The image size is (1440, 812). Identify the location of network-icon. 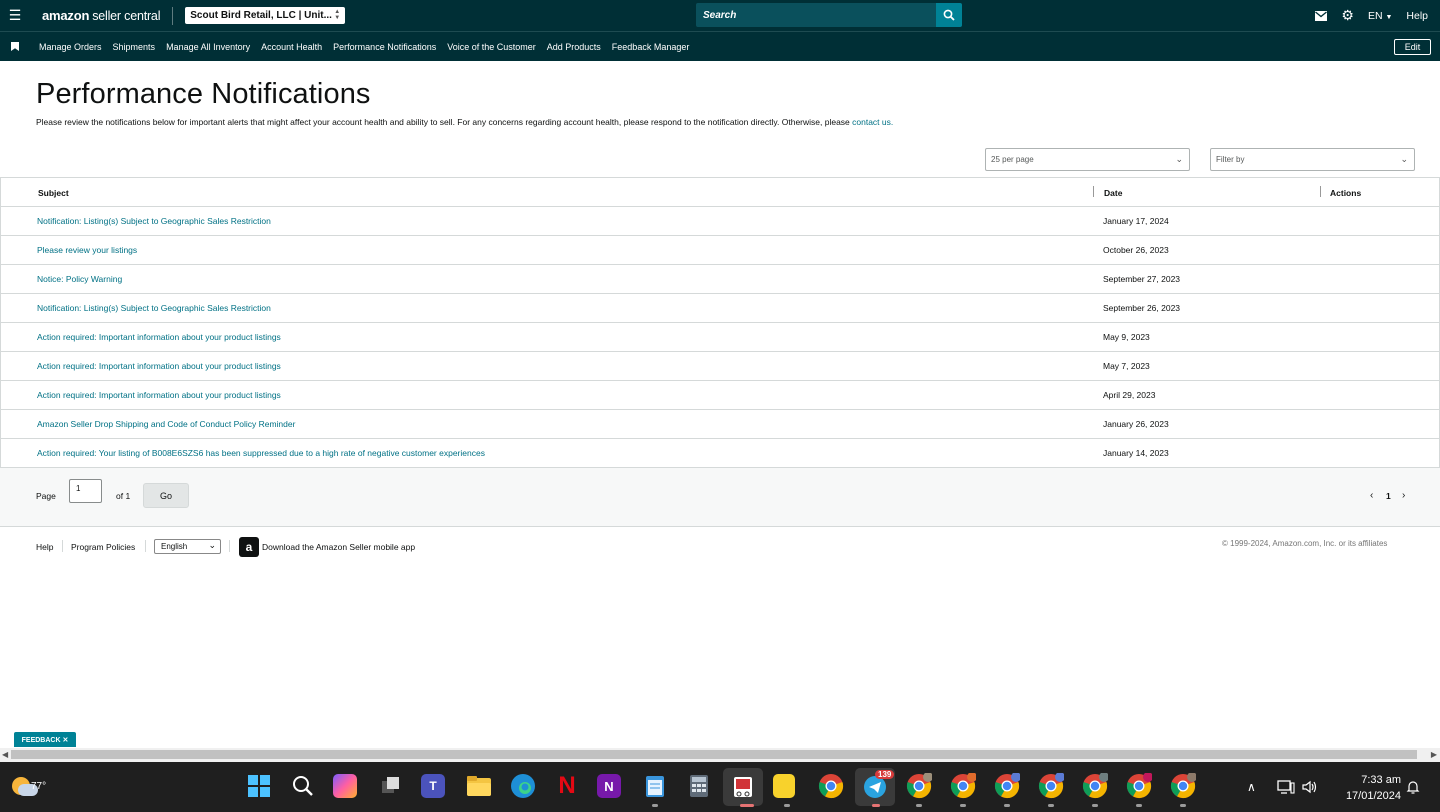
(1286, 787).